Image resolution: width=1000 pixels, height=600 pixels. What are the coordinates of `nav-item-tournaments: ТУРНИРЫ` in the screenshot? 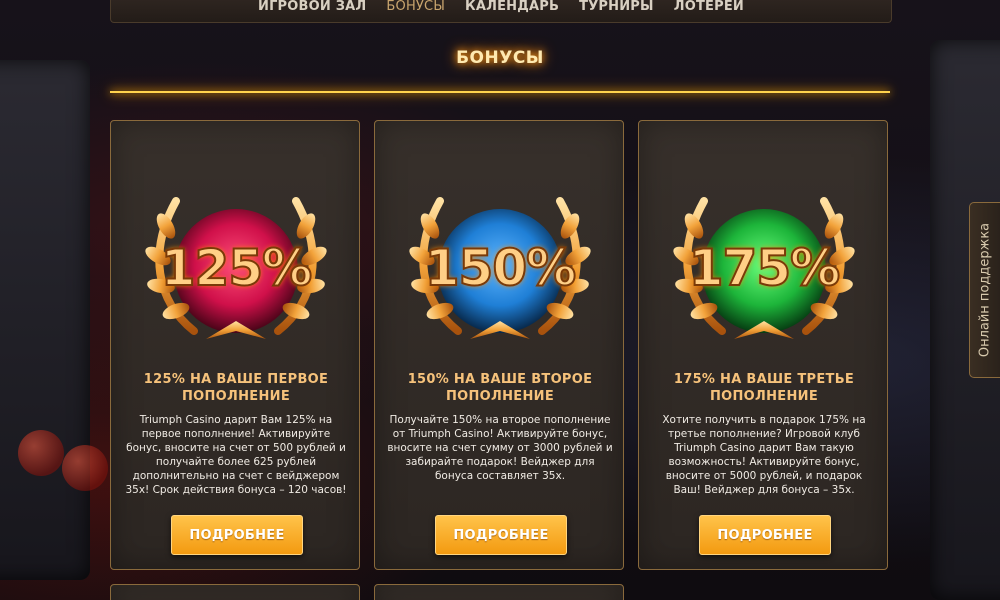 It's located at (616, 11).